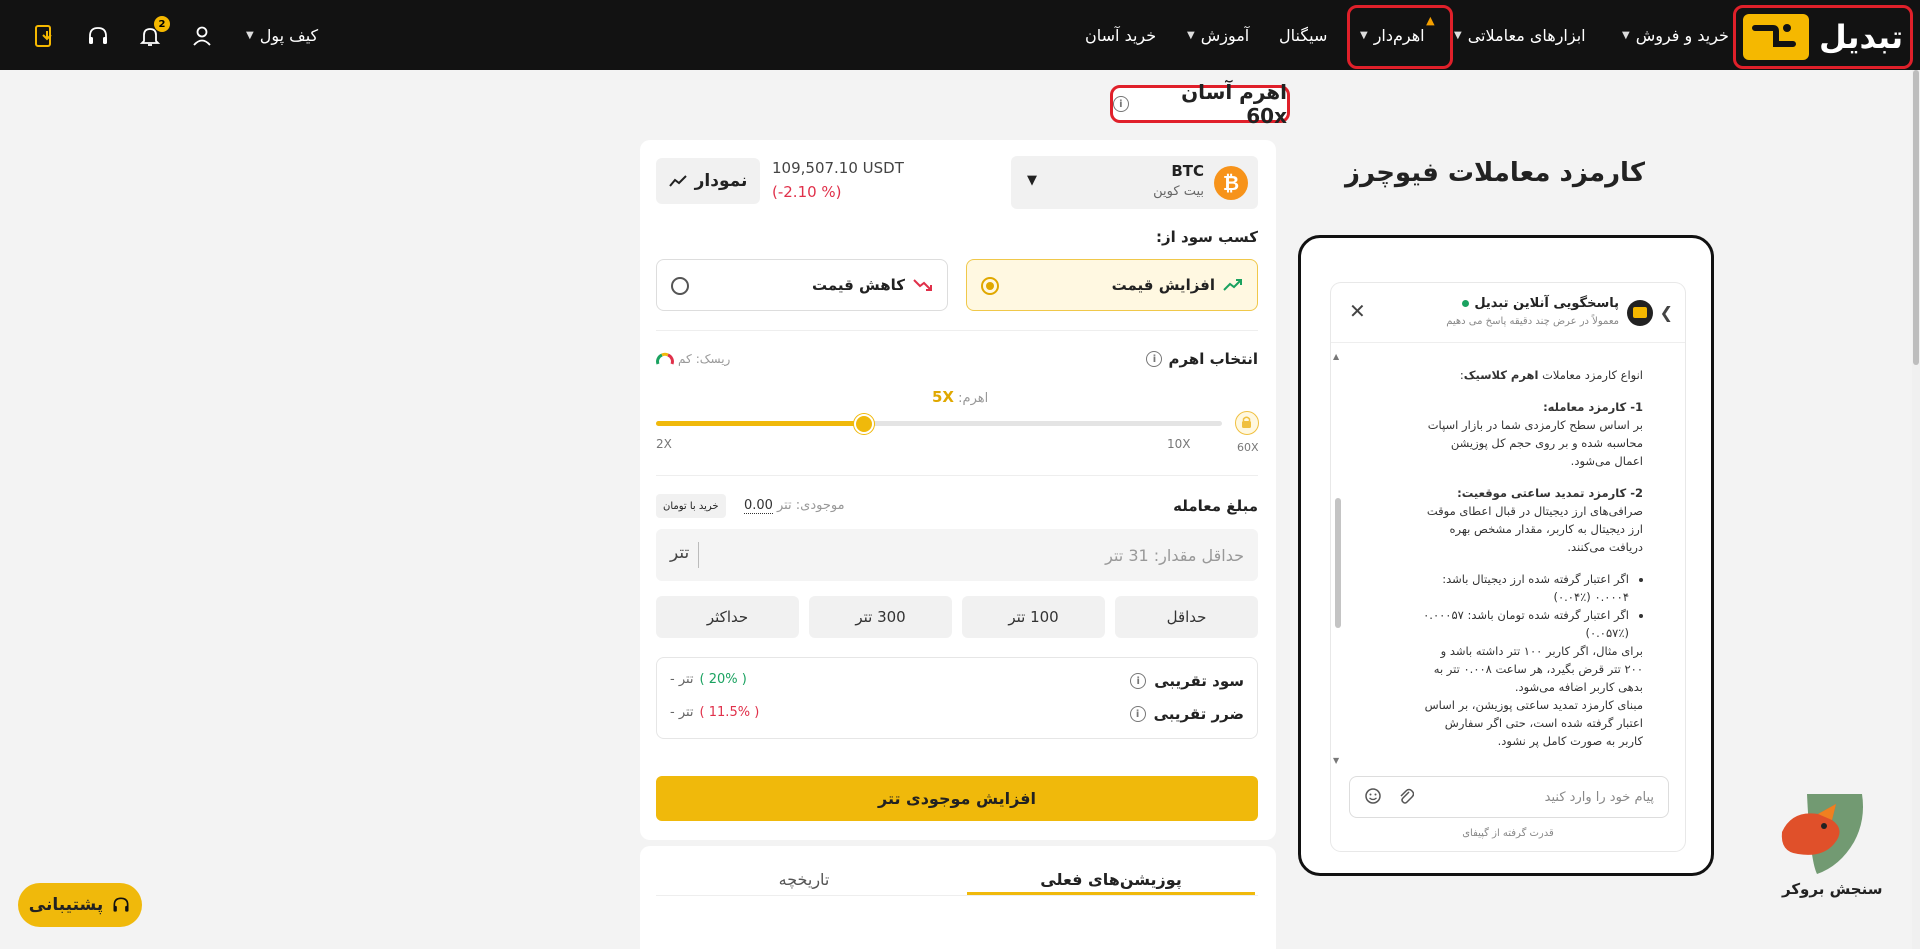 This screenshot has height=949, width=1920. I want to click on nav-wallet-label: کیف پول, so click(289, 35).